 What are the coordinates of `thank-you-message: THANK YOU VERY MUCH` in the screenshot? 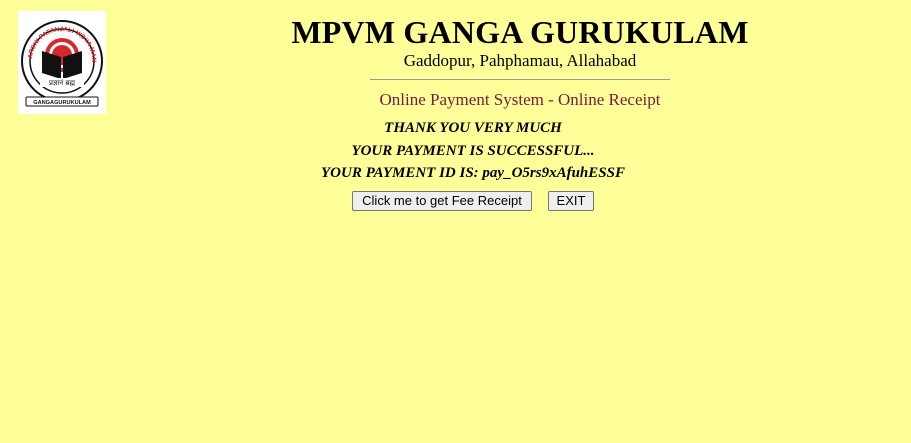 It's located at (473, 128).